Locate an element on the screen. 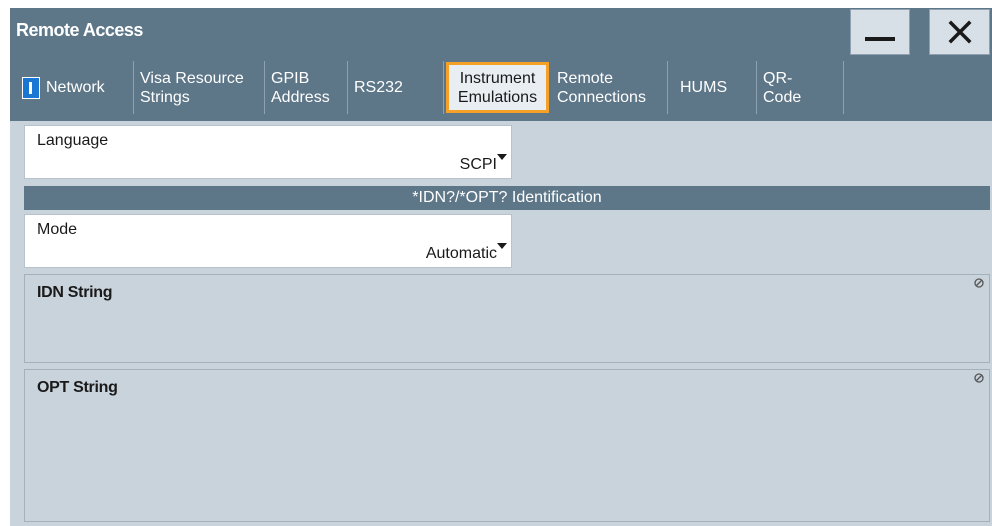 The height and width of the screenshot is (526, 992). minimize-icon is located at coordinates (880, 39).